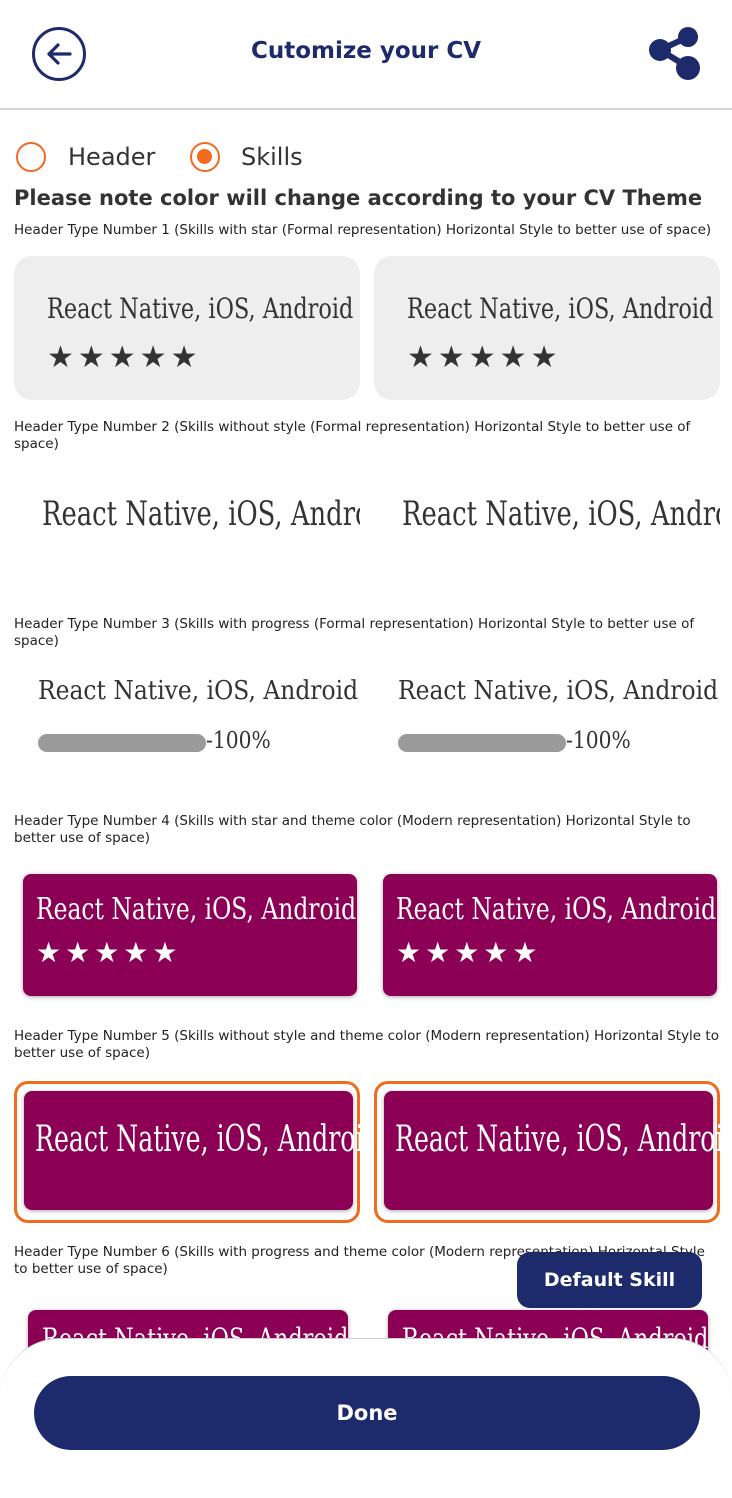 The width and height of the screenshot is (732, 1498). Describe the element at coordinates (272, 157) in the screenshot. I see `skills-radio-label: Skills` at that location.